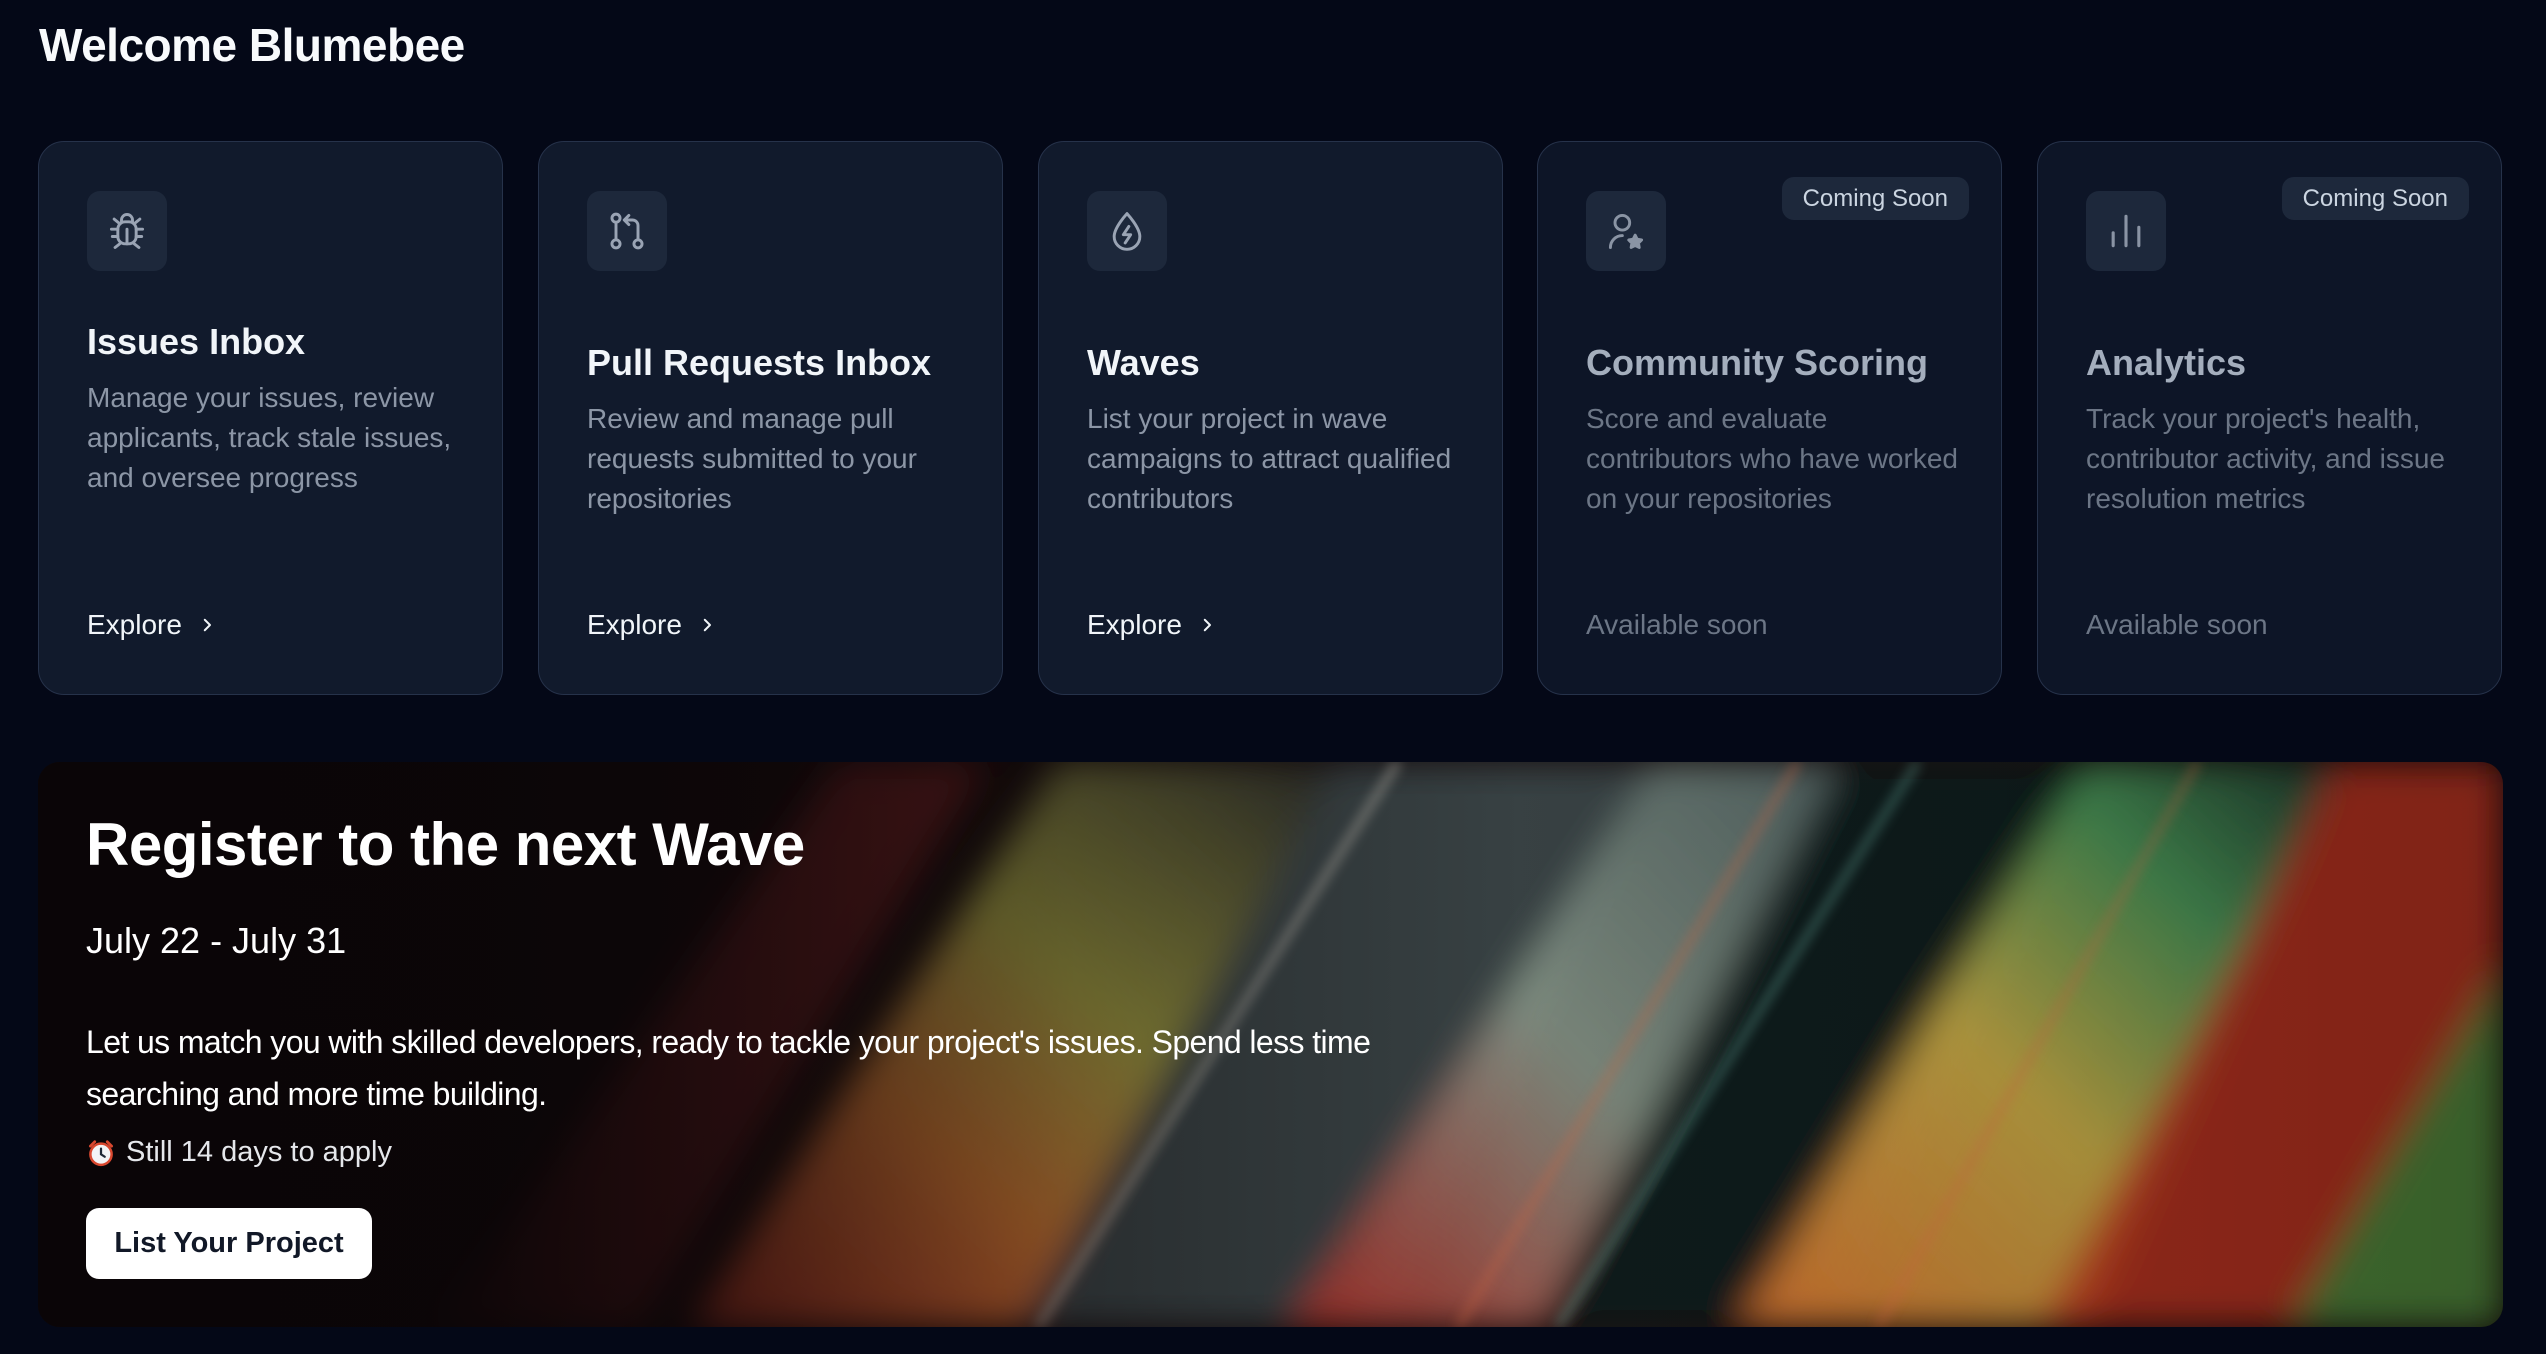  Describe the element at coordinates (229, 1243) in the screenshot. I see `list-your-project-button: List Your Project` at that location.